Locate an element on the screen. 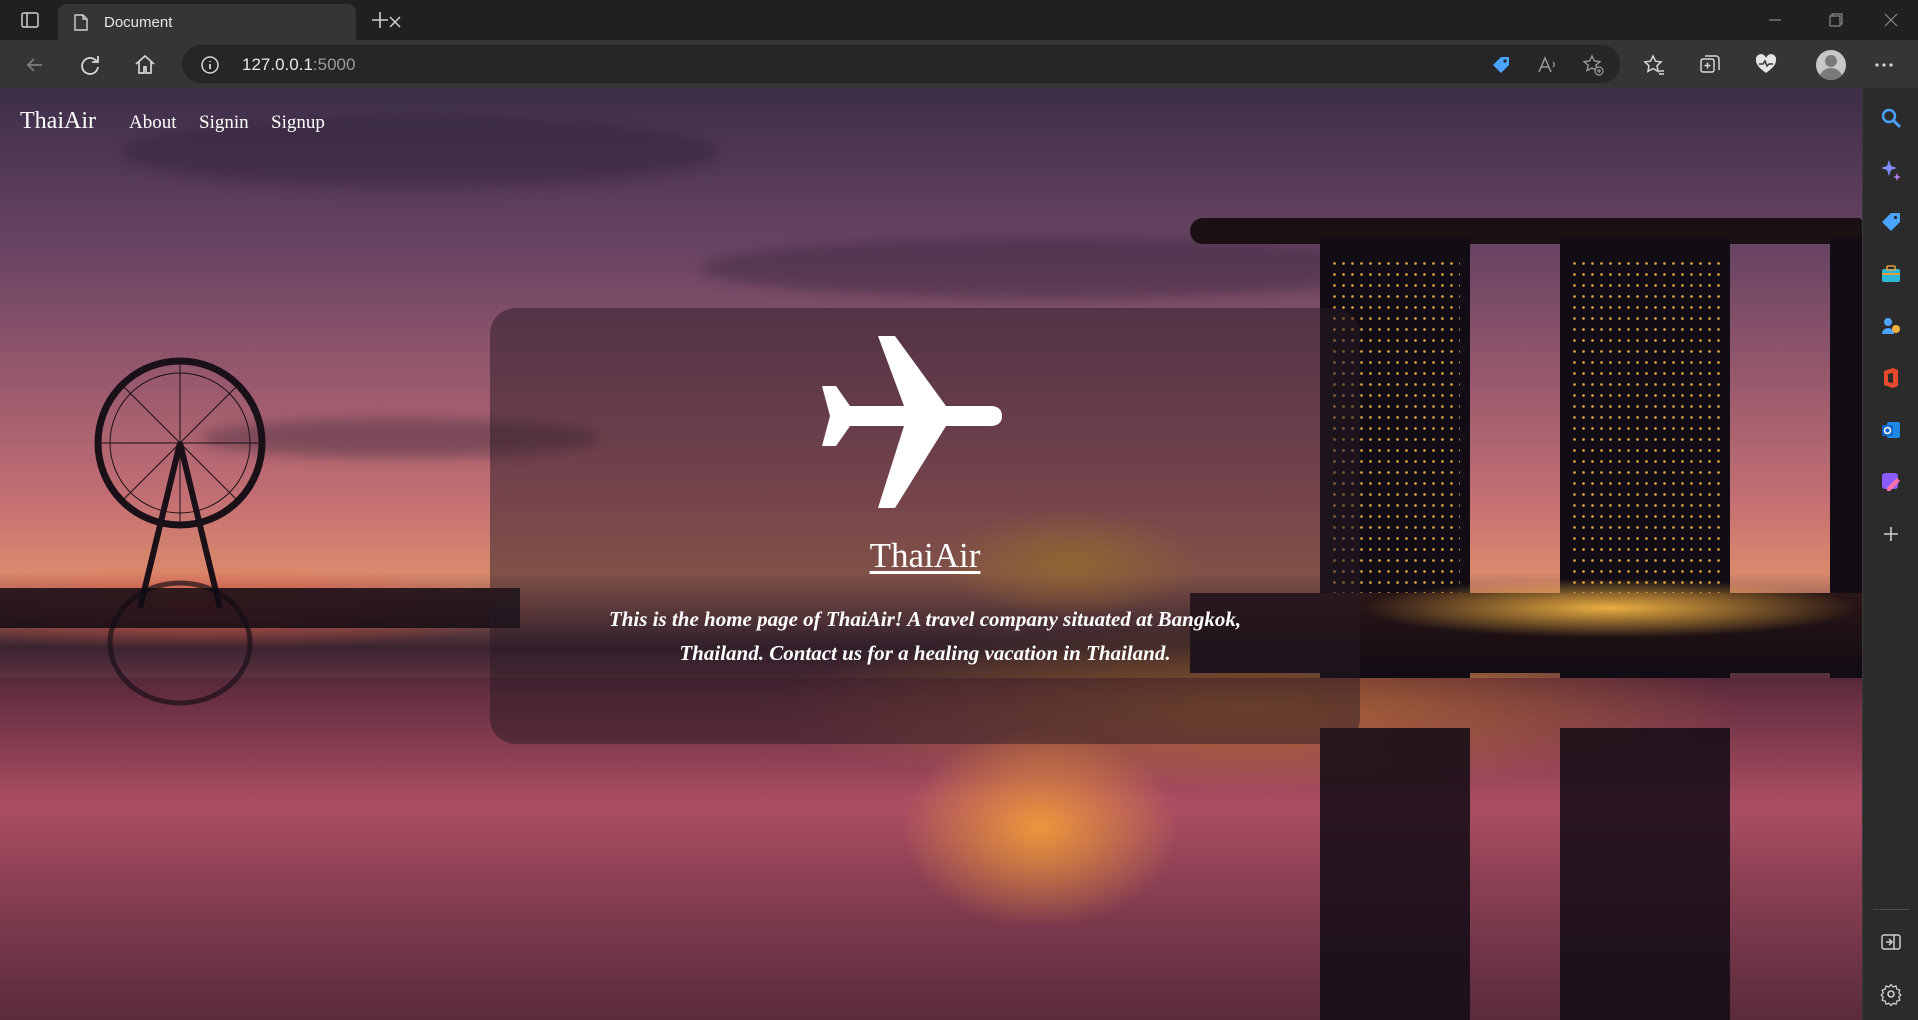 This screenshot has width=1918, height=1020. search-icon is located at coordinates (1891, 118).